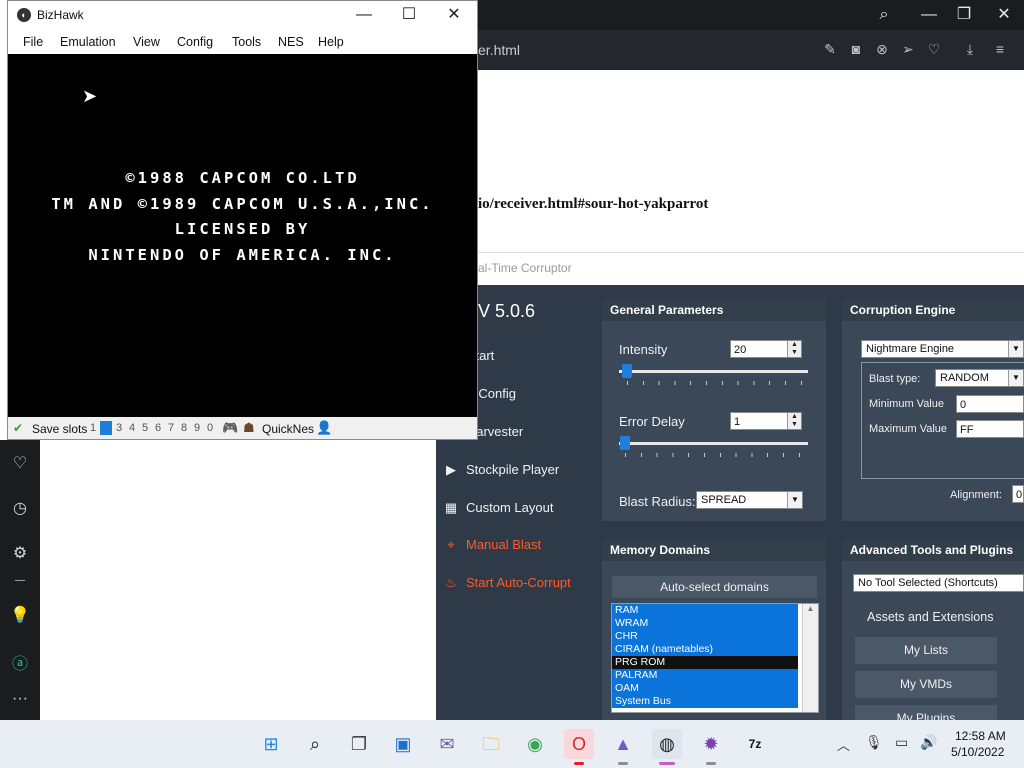 Image resolution: width=1024 pixels, height=768 pixels. What do you see at coordinates (711, 744) in the screenshot?
I see `game-icon: ✹` at bounding box center [711, 744].